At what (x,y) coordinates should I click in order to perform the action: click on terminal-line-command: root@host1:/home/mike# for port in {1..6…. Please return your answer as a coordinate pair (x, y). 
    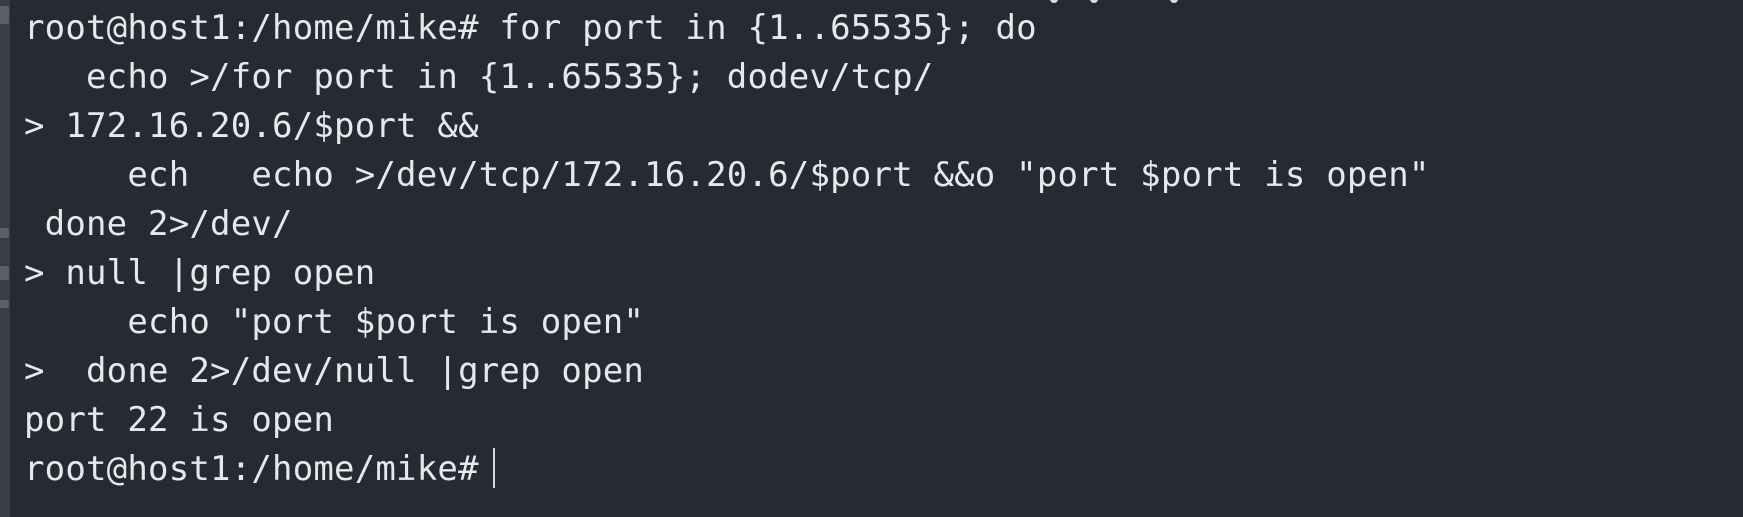
    Looking at the image, I should click on (530, 28).